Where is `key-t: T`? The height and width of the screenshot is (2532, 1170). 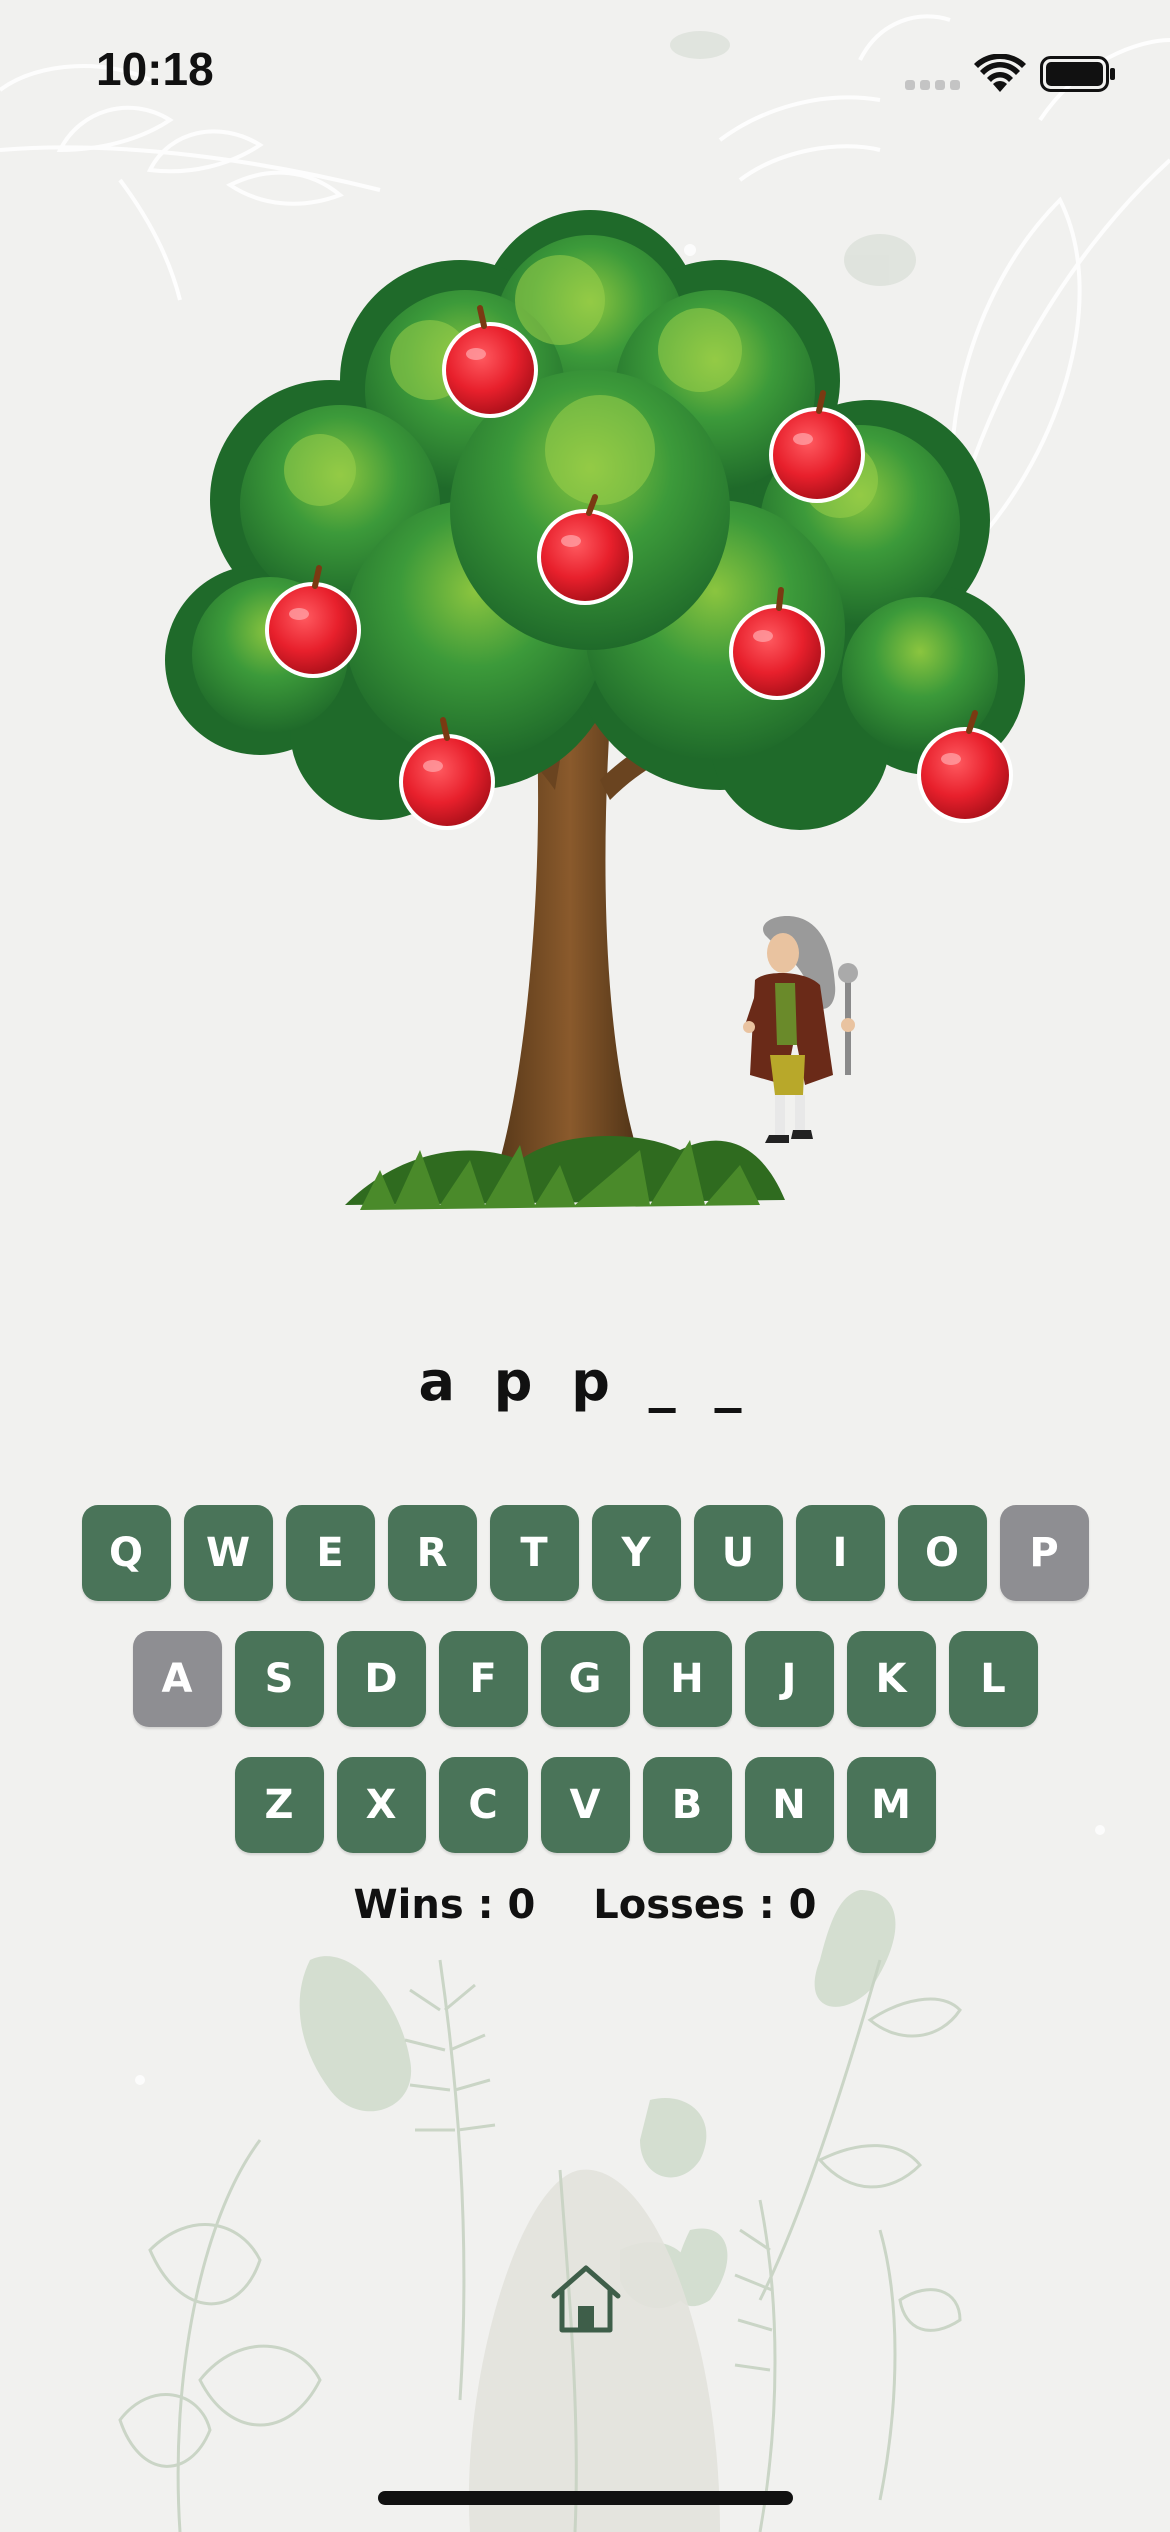 key-t: T is located at coordinates (534, 1553).